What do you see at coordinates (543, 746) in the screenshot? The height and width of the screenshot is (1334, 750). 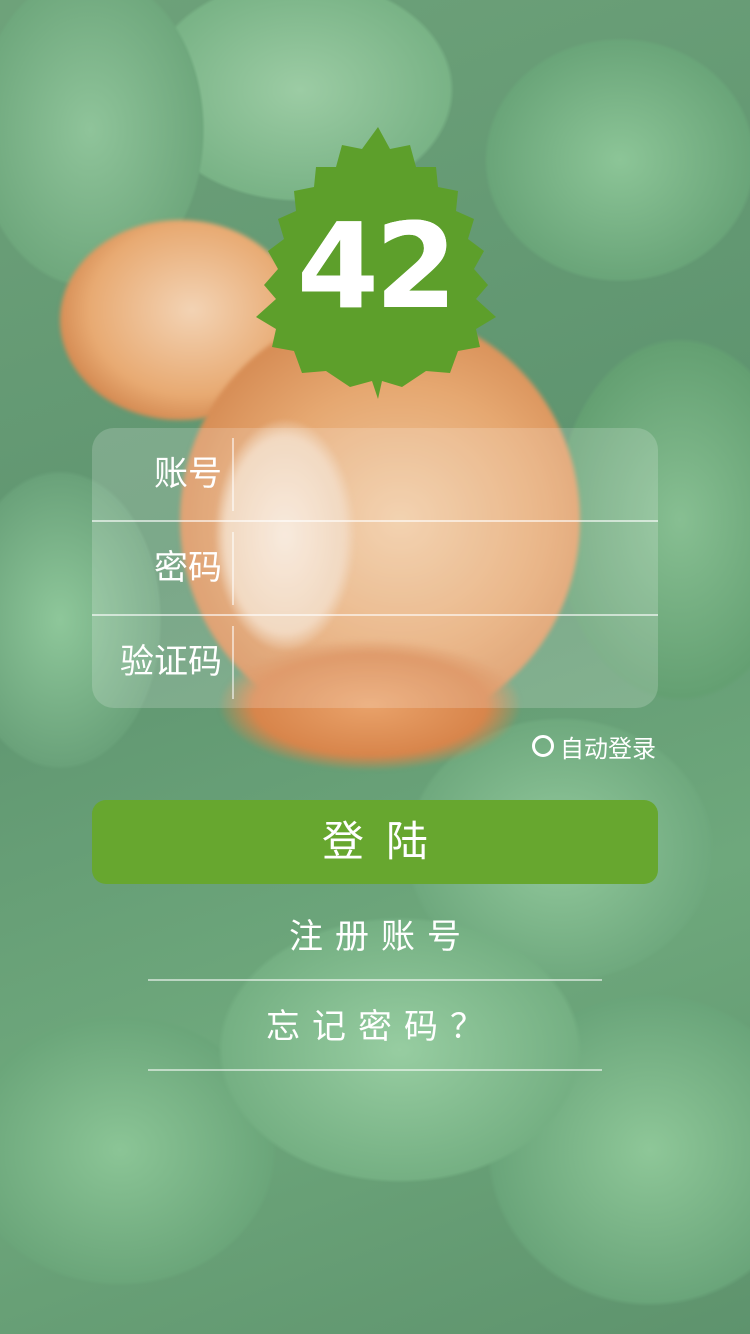 I see `radio-circle-icon` at bounding box center [543, 746].